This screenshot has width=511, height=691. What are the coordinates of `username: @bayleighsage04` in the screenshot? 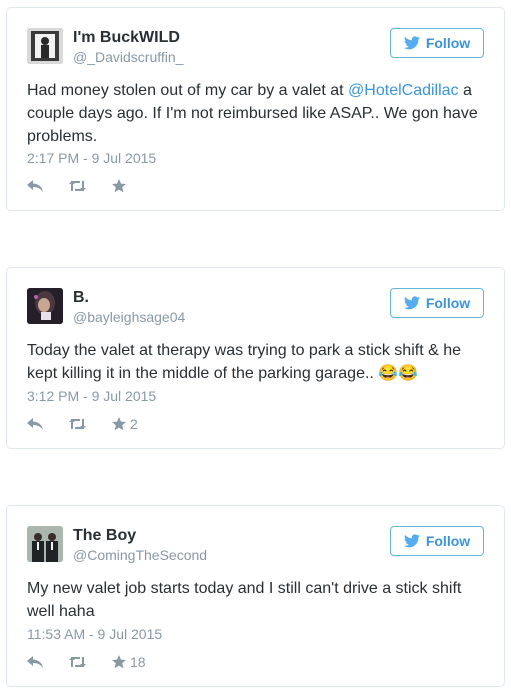 It's located at (129, 317).